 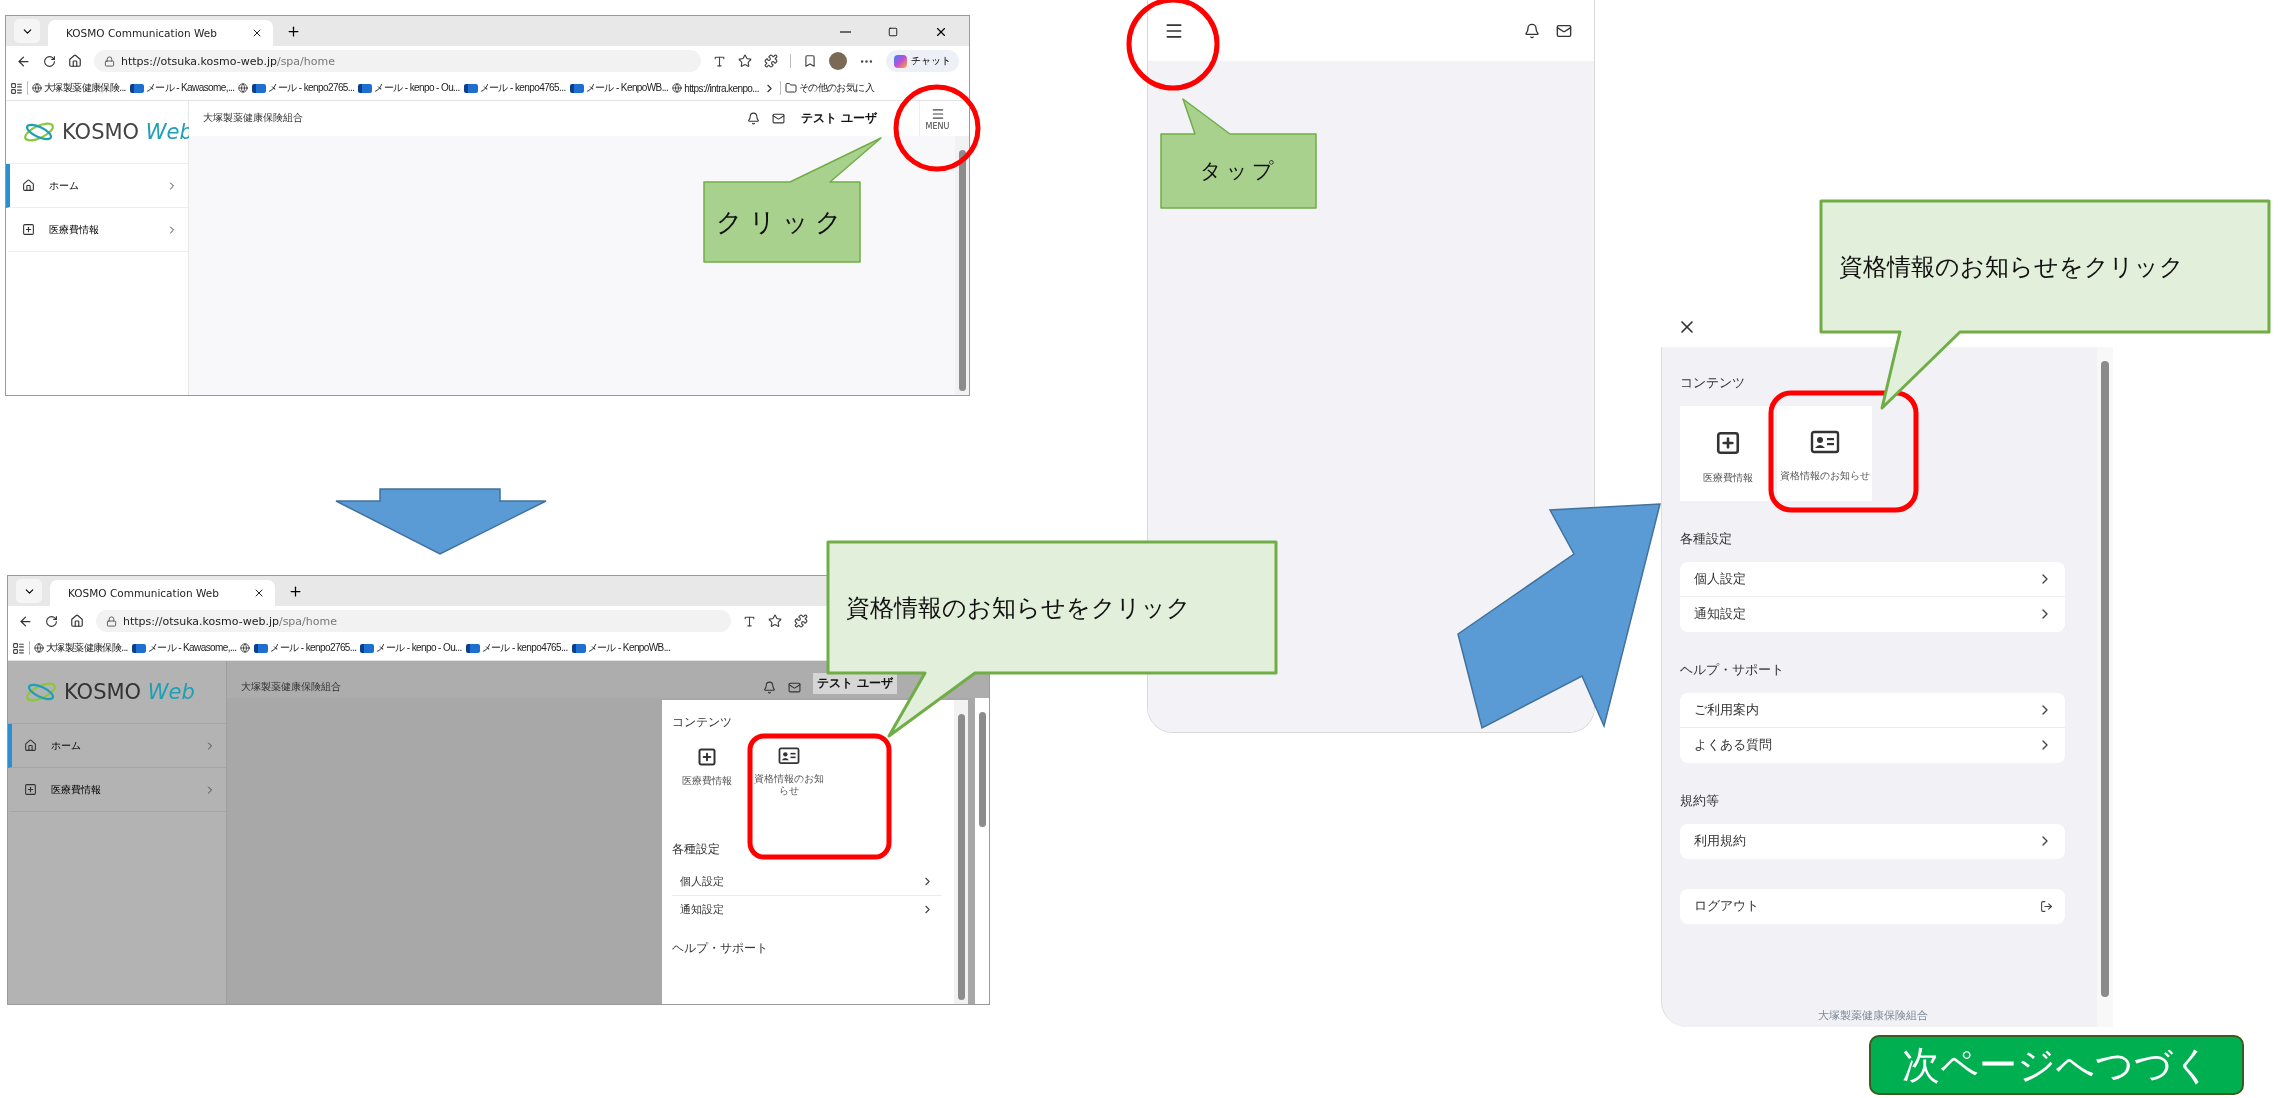 What do you see at coordinates (64, 185) in the screenshot?
I see `nav-label: ホーム` at bounding box center [64, 185].